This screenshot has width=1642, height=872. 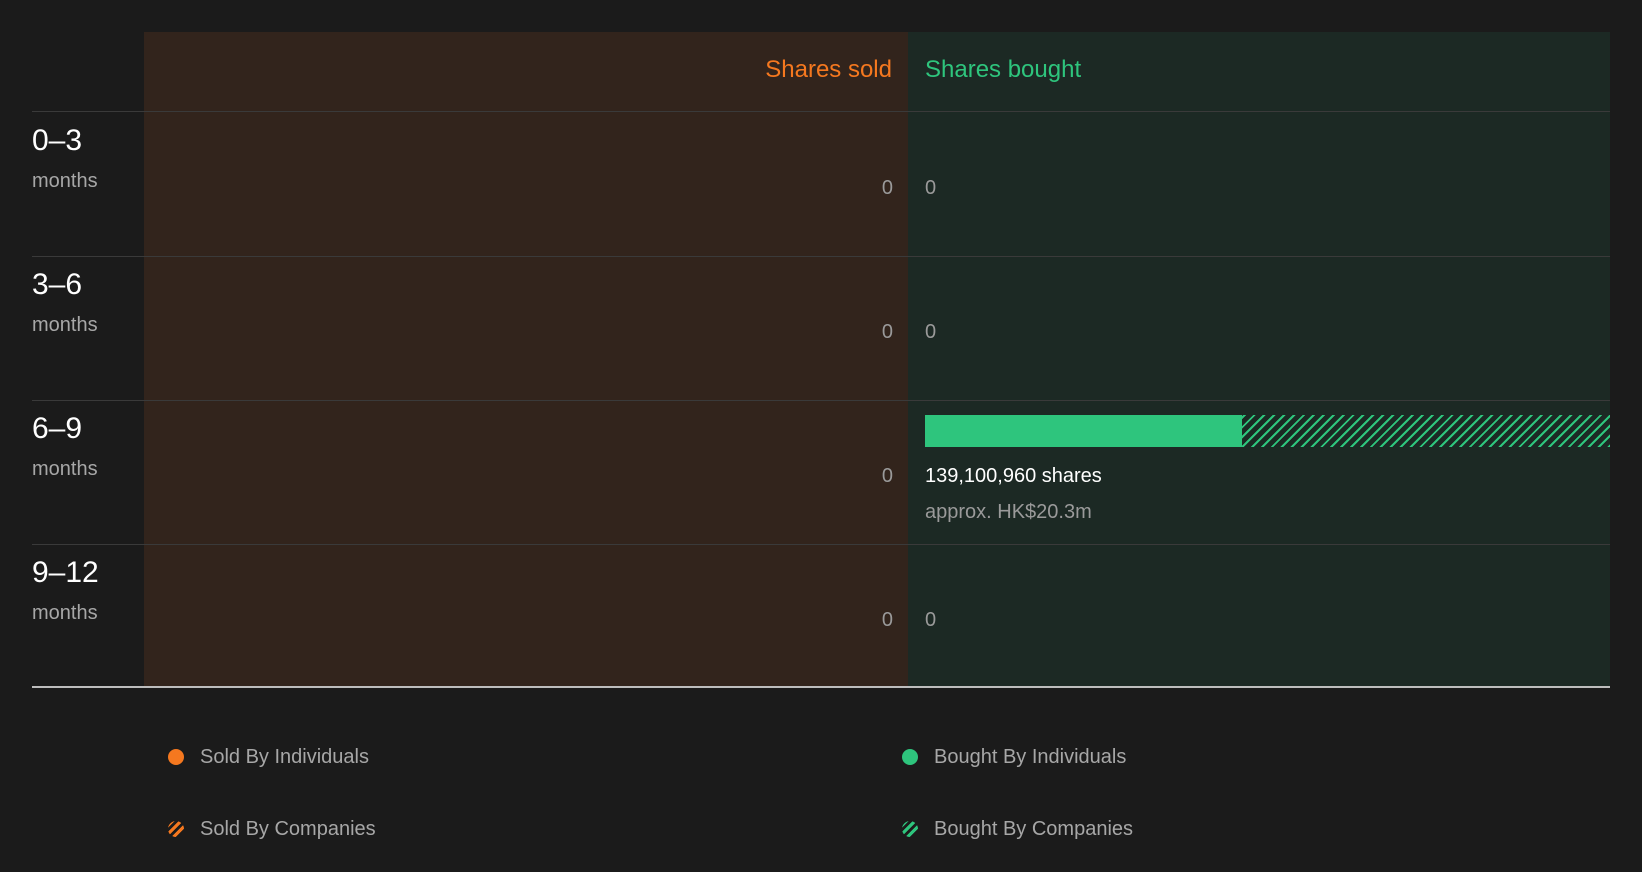 I want to click on row-range-label: 9–12, so click(x=65, y=572).